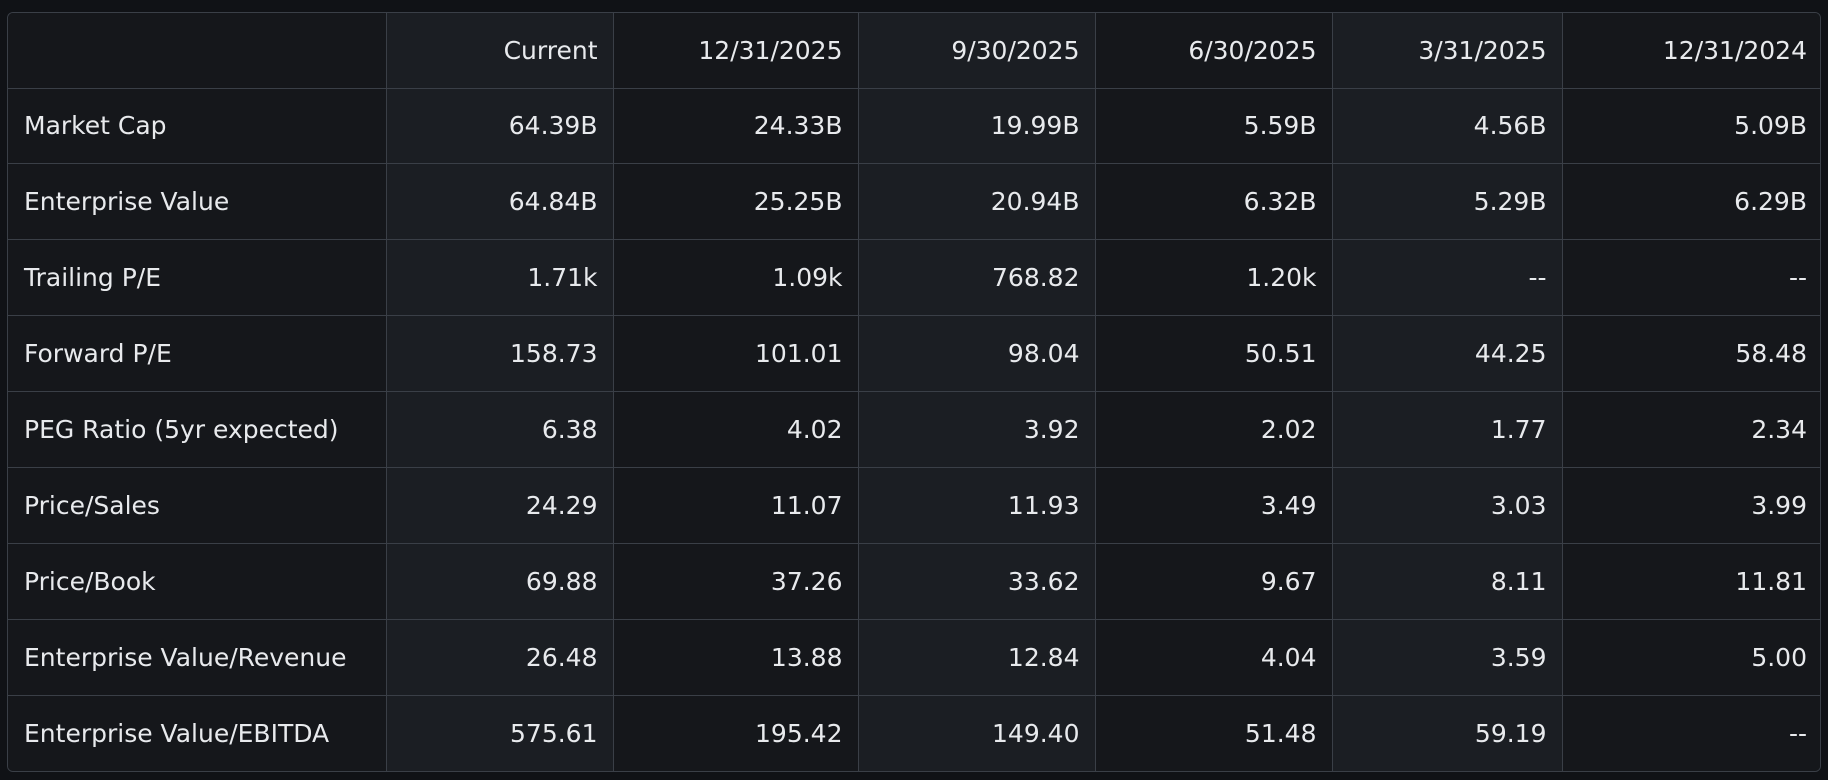  I want to click on column-header-2024-12-31: 12/31/2024, so click(1690, 51).